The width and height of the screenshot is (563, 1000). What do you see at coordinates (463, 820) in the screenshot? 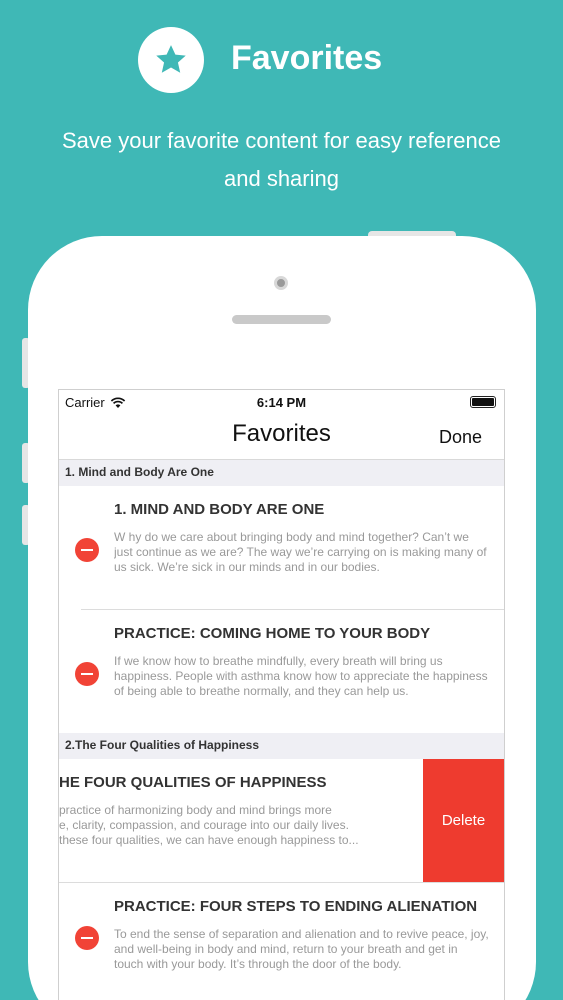
I see `delete-button: Delete` at bounding box center [463, 820].